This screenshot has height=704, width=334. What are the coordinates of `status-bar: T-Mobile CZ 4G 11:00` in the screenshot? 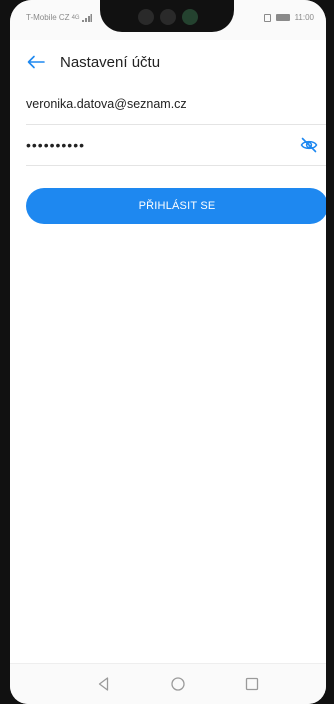 It's located at (168, 20).